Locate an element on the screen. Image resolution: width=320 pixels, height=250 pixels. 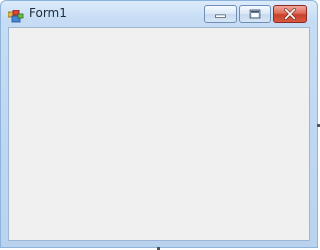
title-bar: Form1 is located at coordinates (159, 14).